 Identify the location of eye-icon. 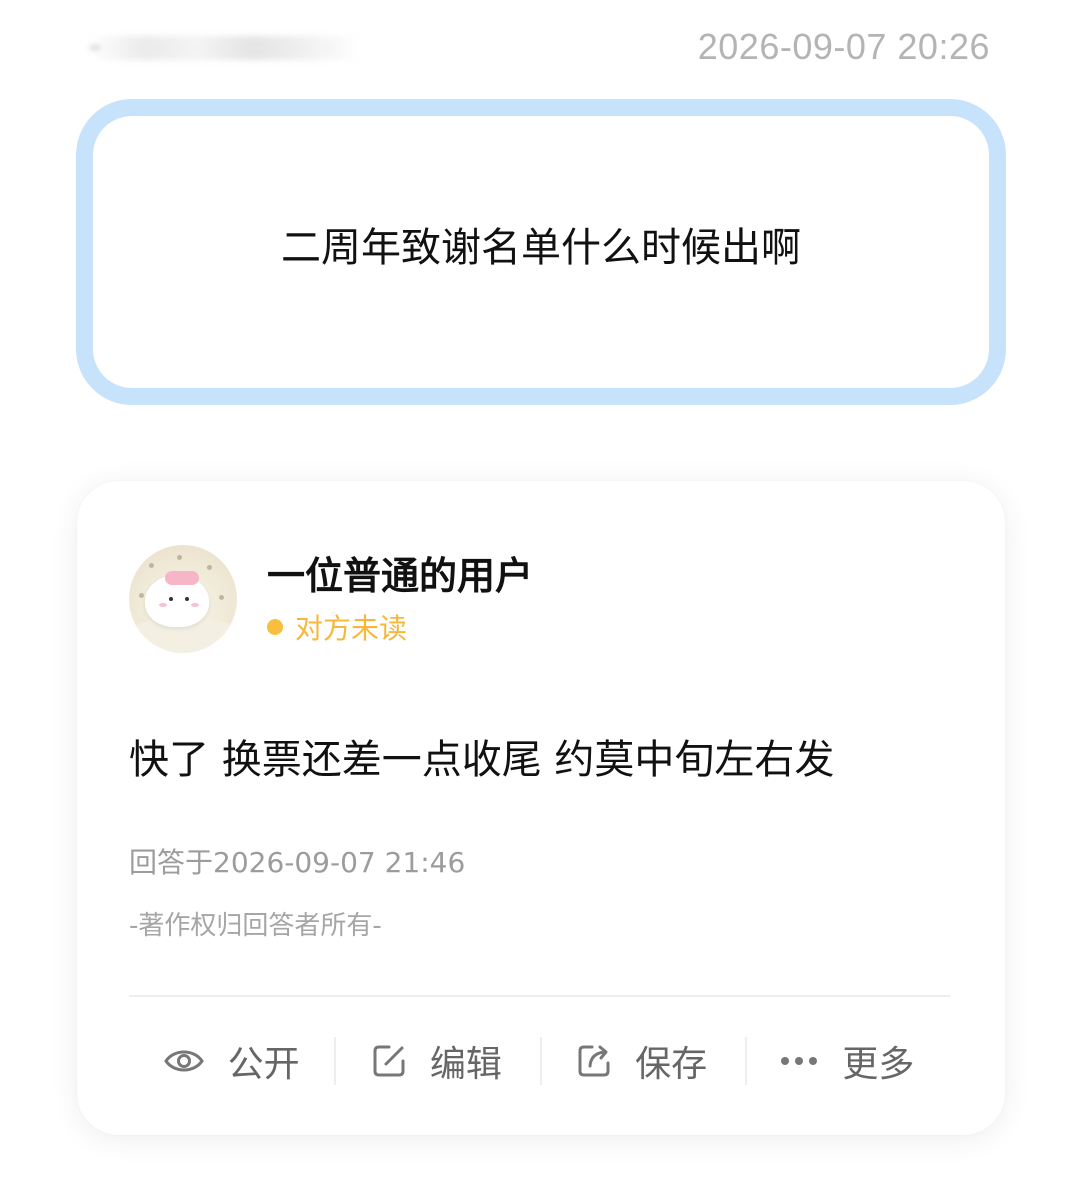
(183, 1061).